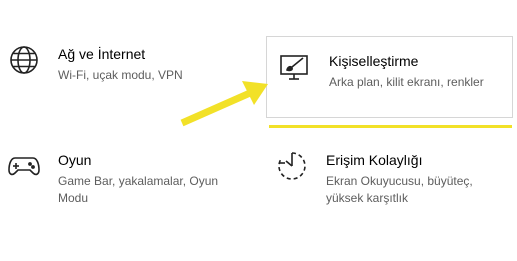  What do you see at coordinates (374, 61) in the screenshot?
I see `tile-title: Kişiselleştirme` at bounding box center [374, 61].